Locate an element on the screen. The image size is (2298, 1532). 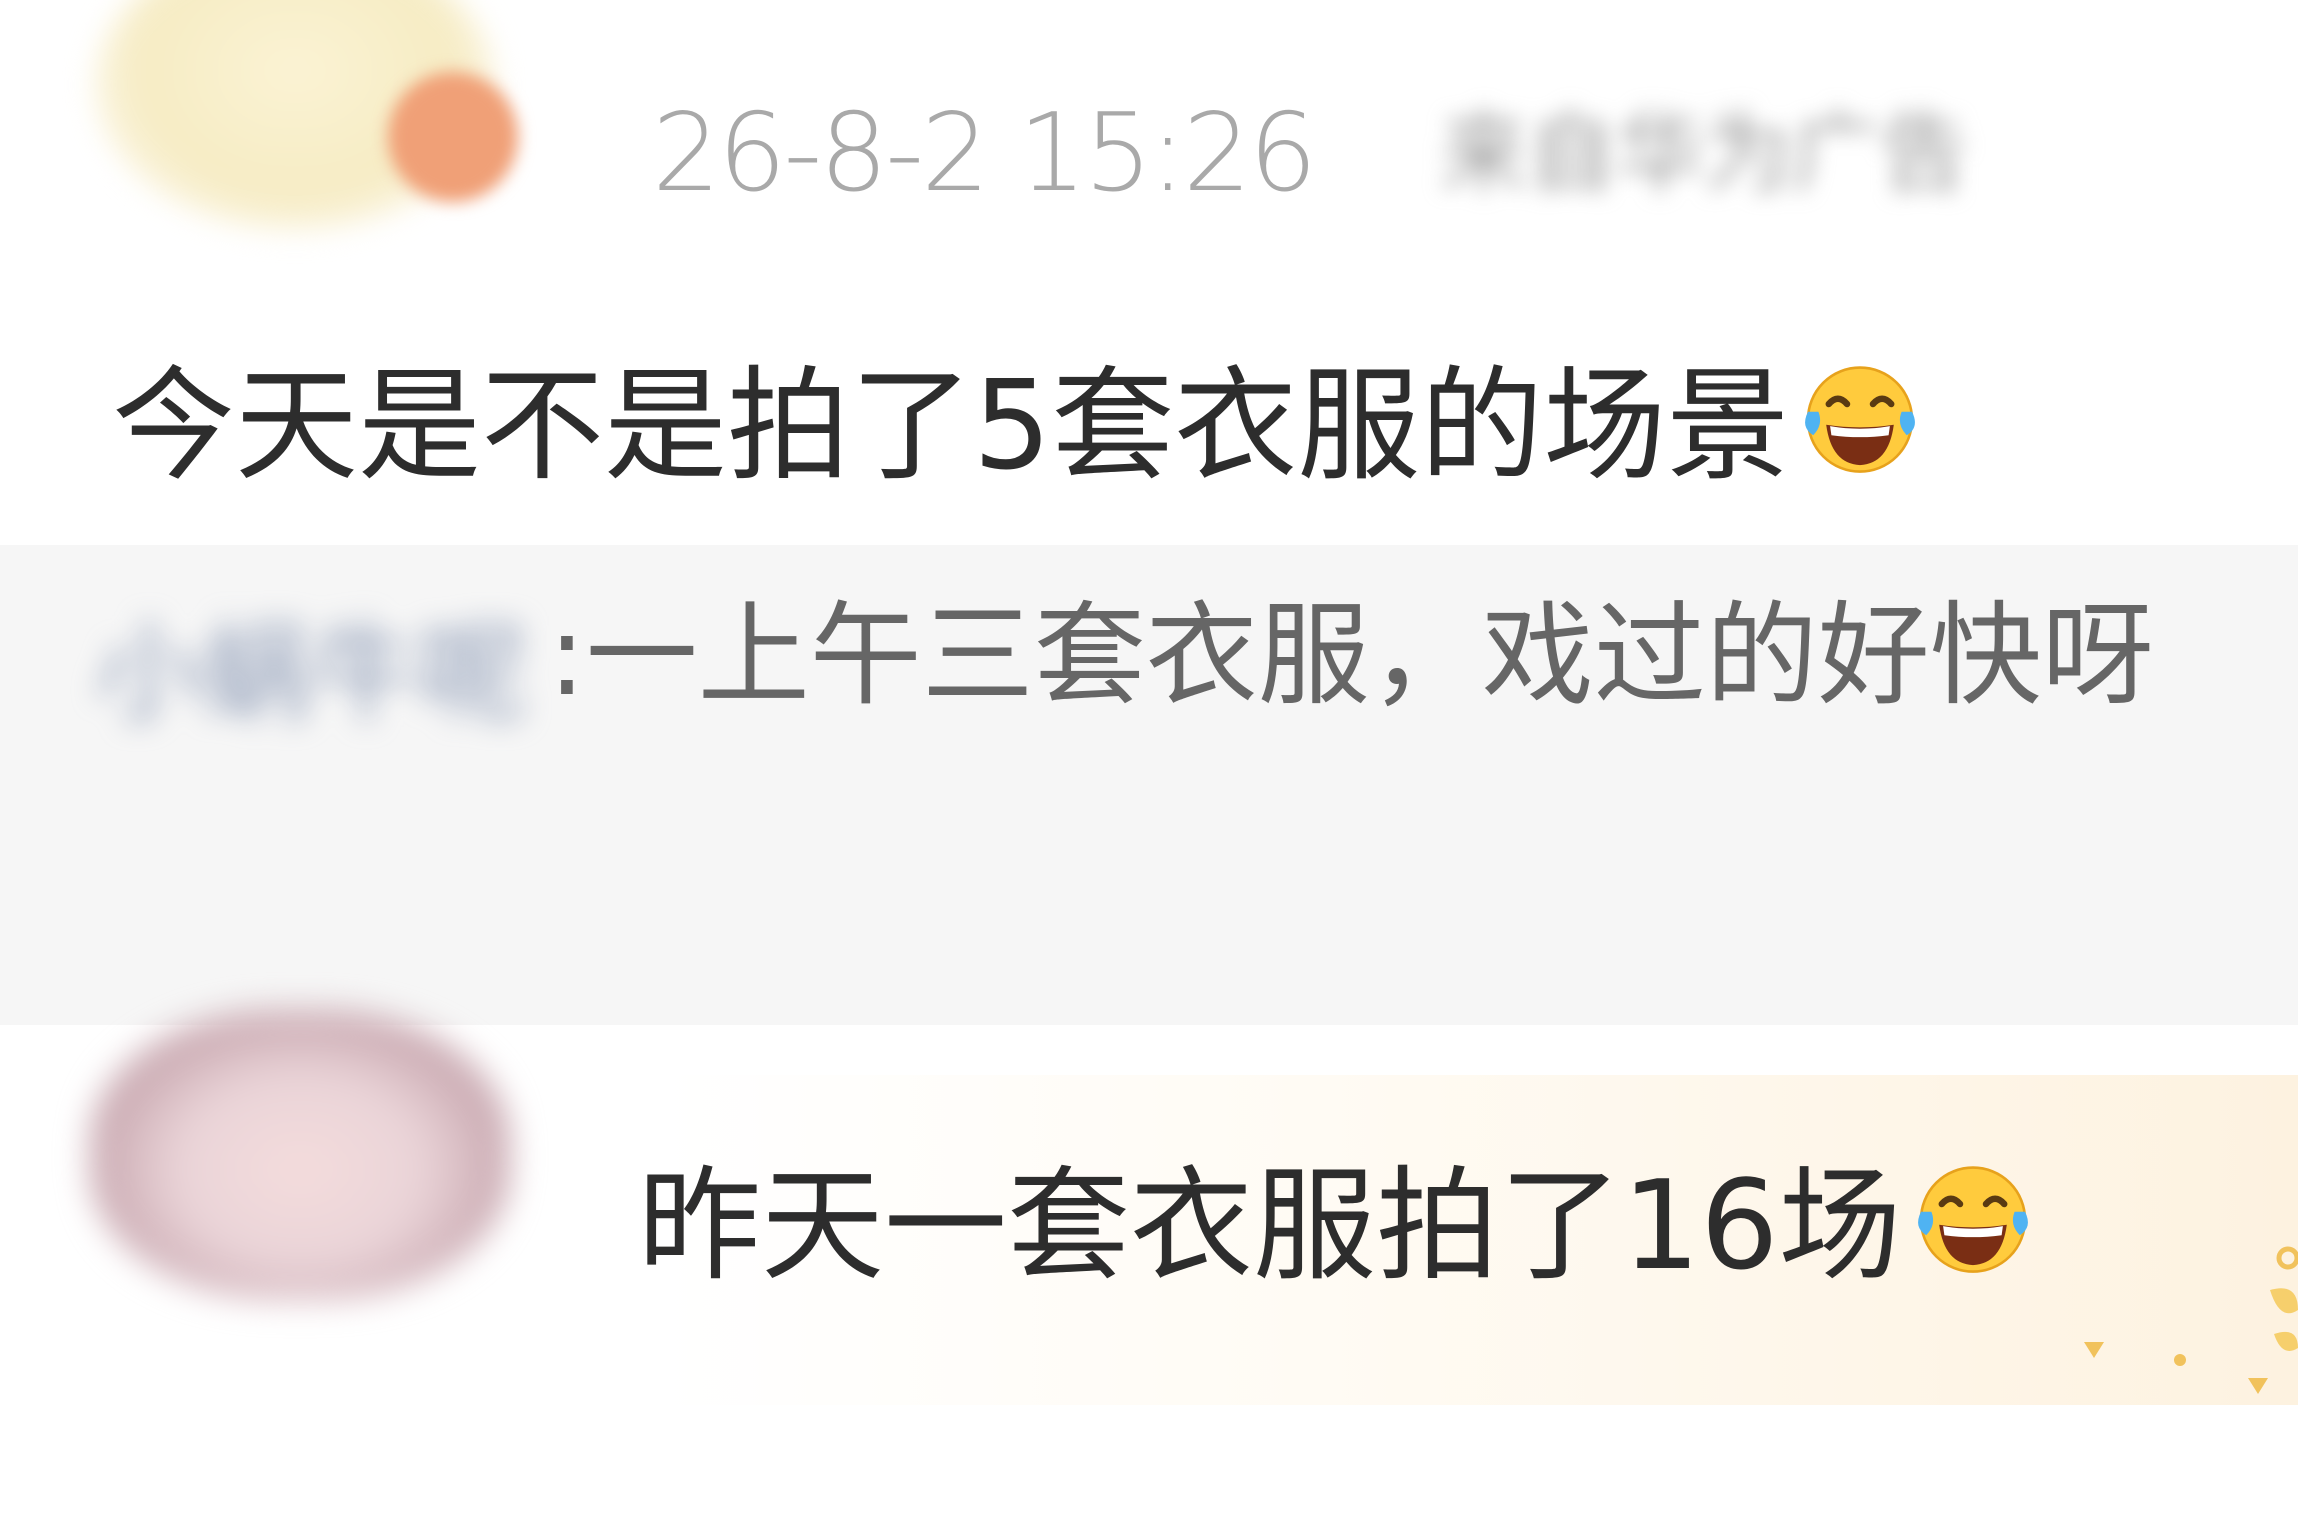
quoted-reply-text: :一上午三套衣服，戏过的好快呀 is located at coordinates (1351, 656).